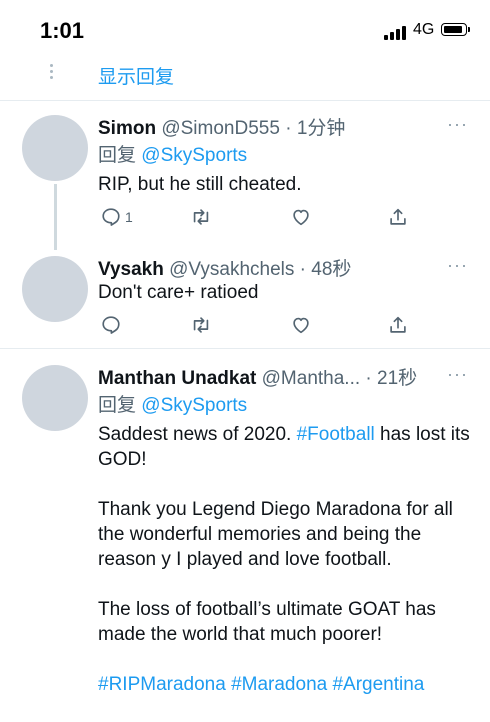 This screenshot has height=722, width=490. I want to click on status-bar: 1:01 4G, so click(245, 30).